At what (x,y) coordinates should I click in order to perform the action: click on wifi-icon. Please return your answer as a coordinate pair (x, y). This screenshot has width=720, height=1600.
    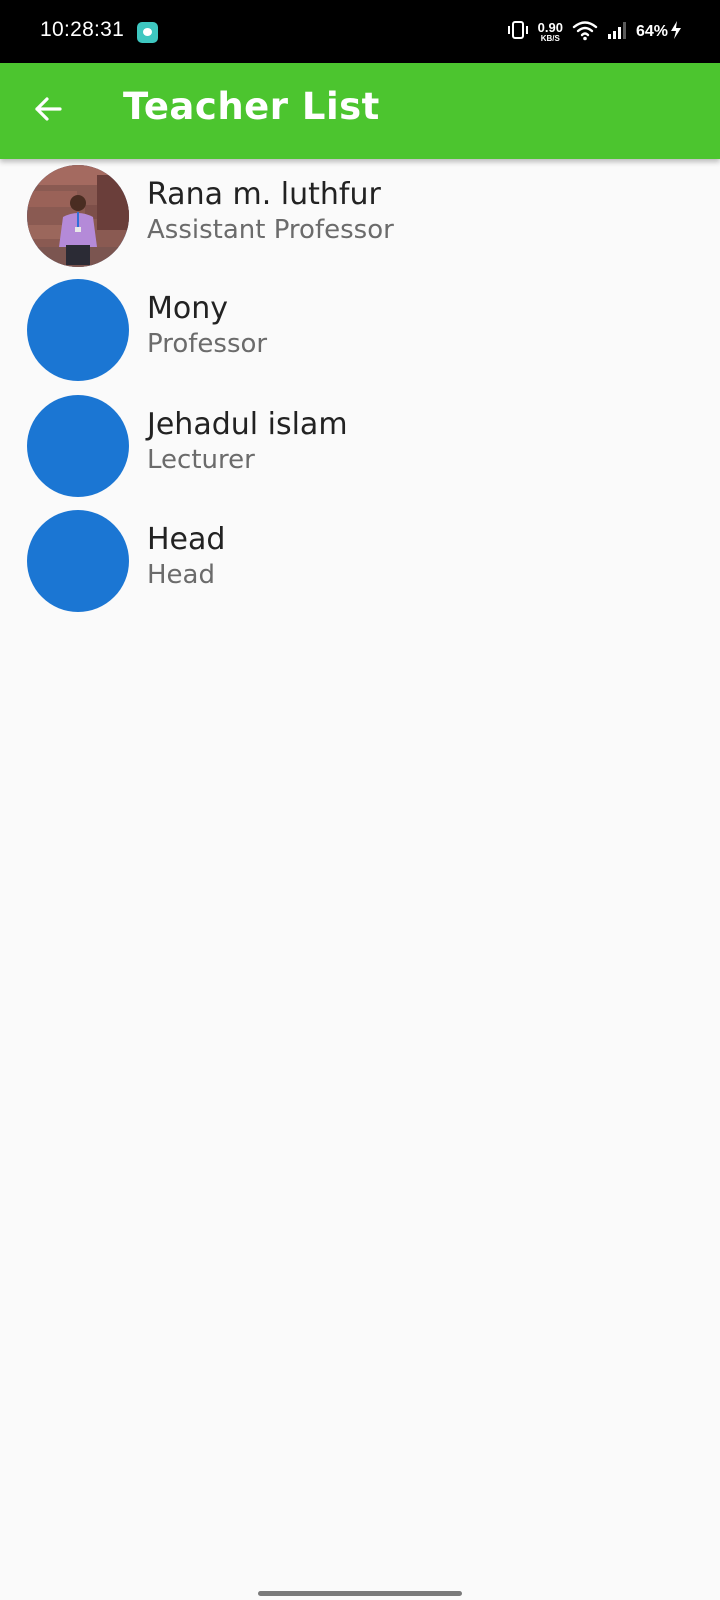
    Looking at the image, I should click on (585, 32).